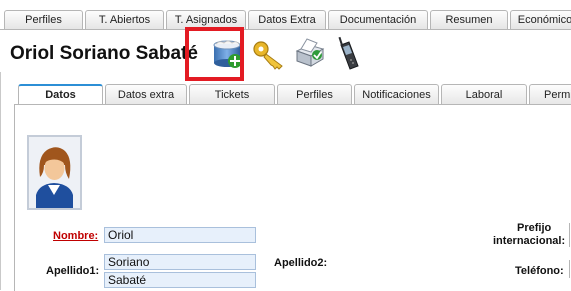  Describe the element at coordinates (378, 20) in the screenshot. I see `tab-documentacion: Documentación` at that location.